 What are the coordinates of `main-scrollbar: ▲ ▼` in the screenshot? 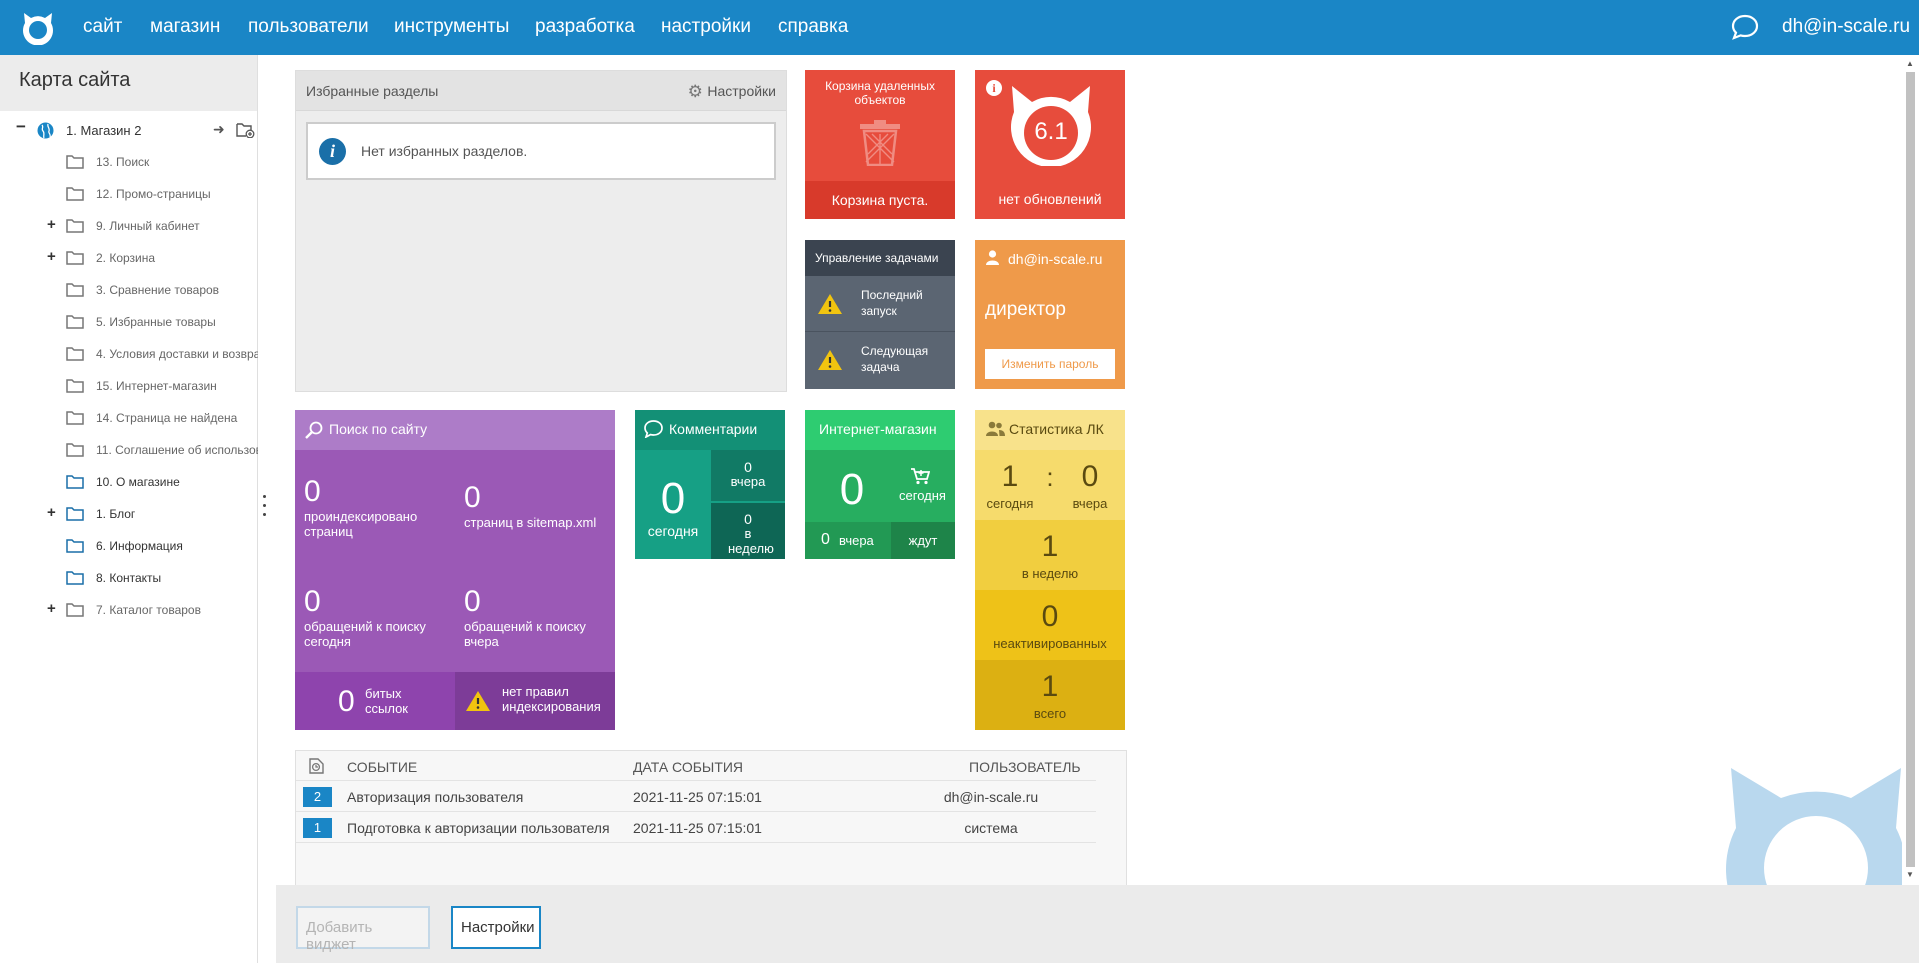 It's located at (1910, 470).